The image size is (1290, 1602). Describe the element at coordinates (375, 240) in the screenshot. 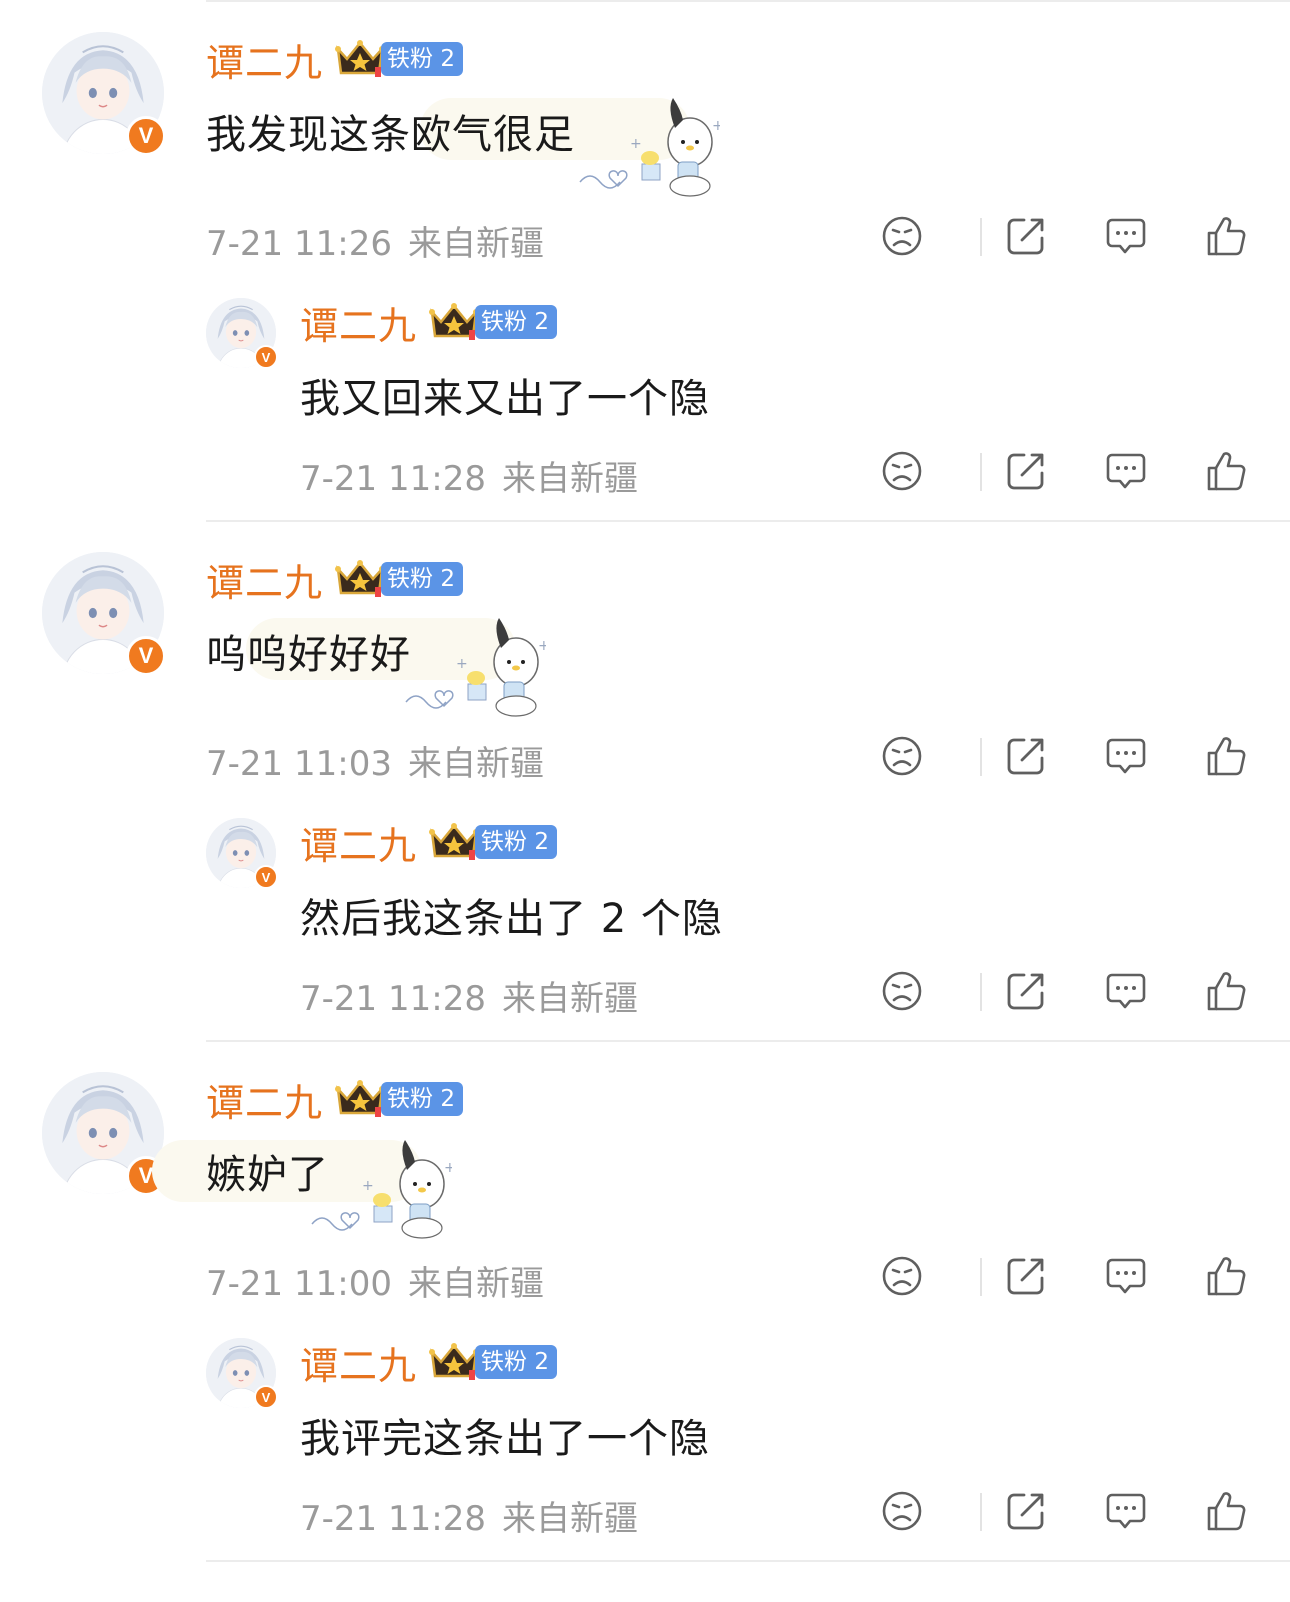

I see `comment-meta: 7-21 11:26 来自新疆` at that location.